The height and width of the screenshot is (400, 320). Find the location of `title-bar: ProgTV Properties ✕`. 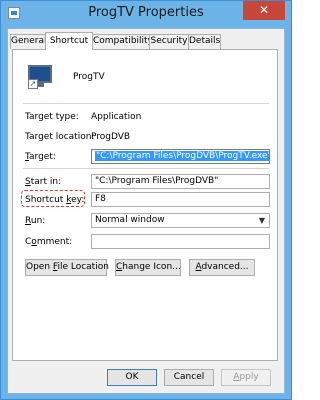

title-bar: ProgTV Properties ✕ is located at coordinates (146, 14).